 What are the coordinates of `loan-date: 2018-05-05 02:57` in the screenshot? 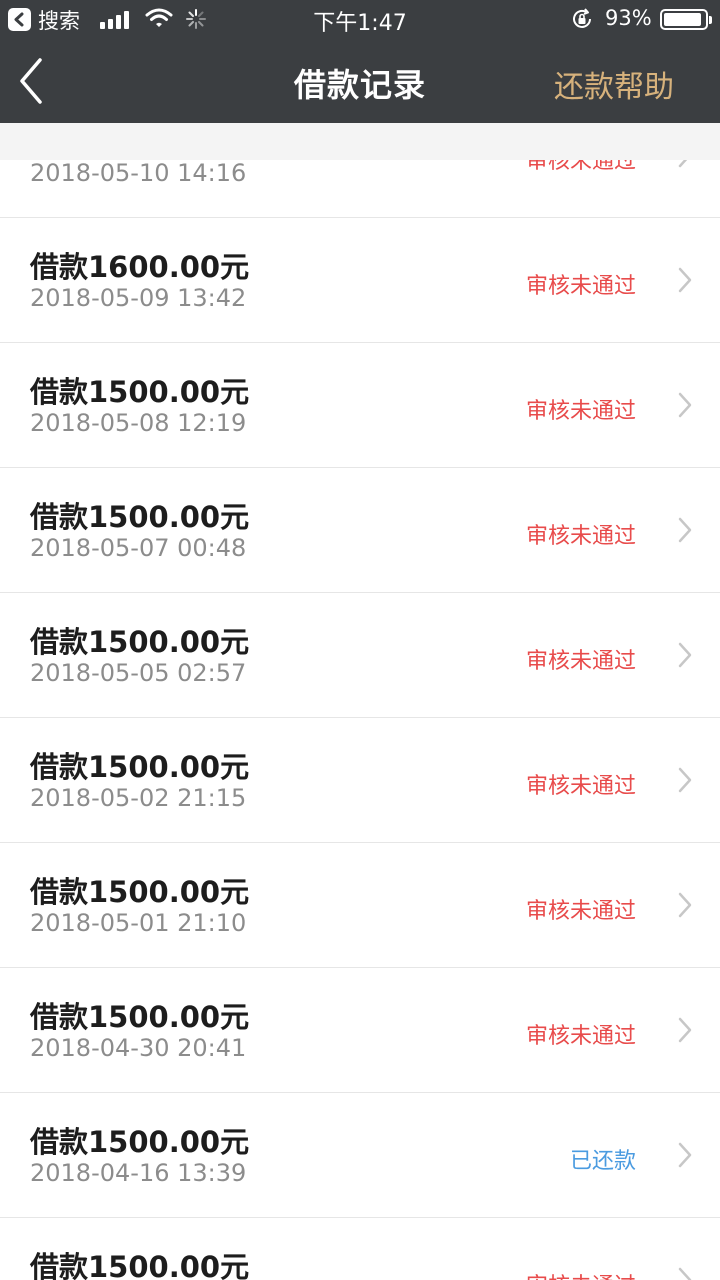 It's located at (138, 673).